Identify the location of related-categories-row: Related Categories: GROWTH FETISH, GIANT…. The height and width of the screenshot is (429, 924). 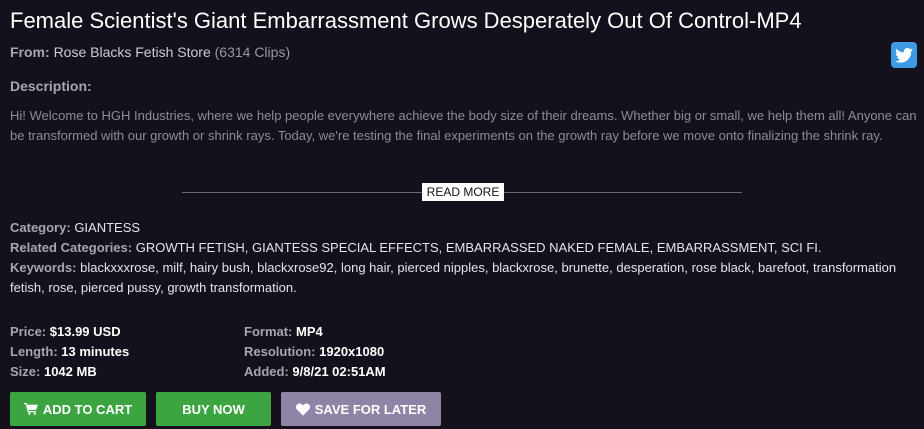
(465, 248).